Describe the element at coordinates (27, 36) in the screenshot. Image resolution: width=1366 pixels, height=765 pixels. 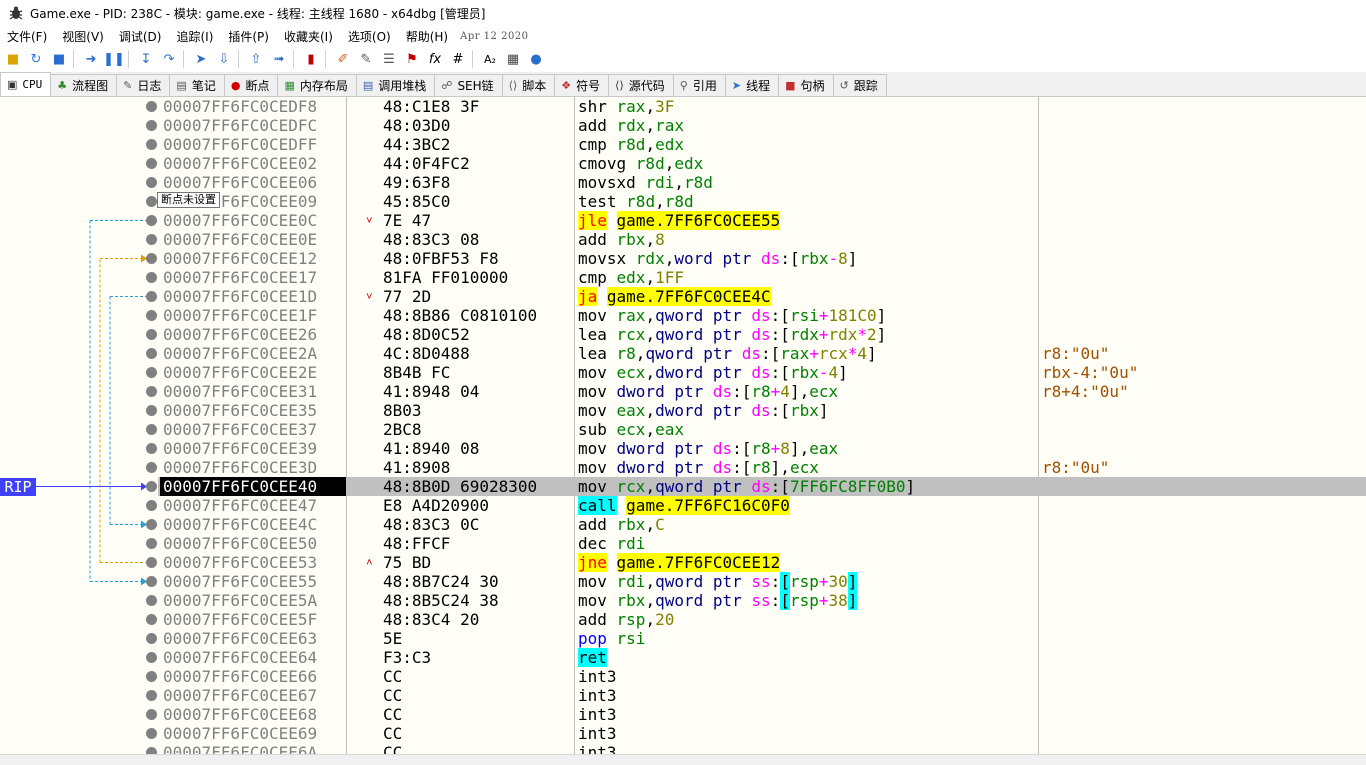
I see `menu-file: 文件(F)` at that location.